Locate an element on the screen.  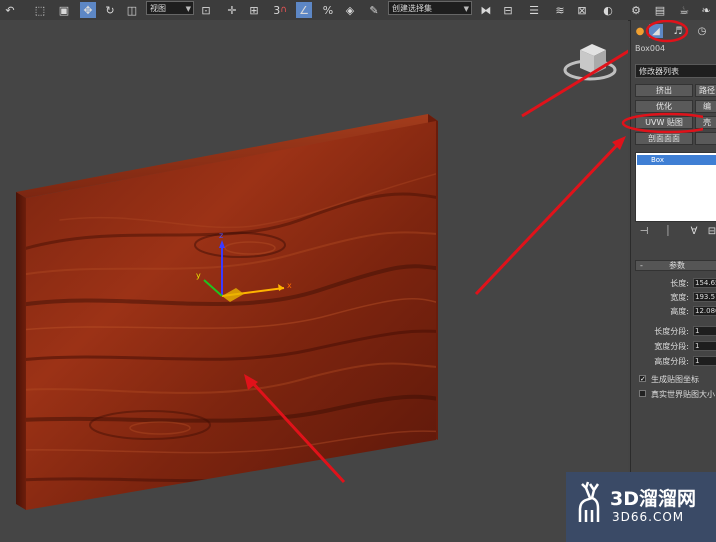
parameters-rollout: - 参数 is located at coordinates (675, 265).